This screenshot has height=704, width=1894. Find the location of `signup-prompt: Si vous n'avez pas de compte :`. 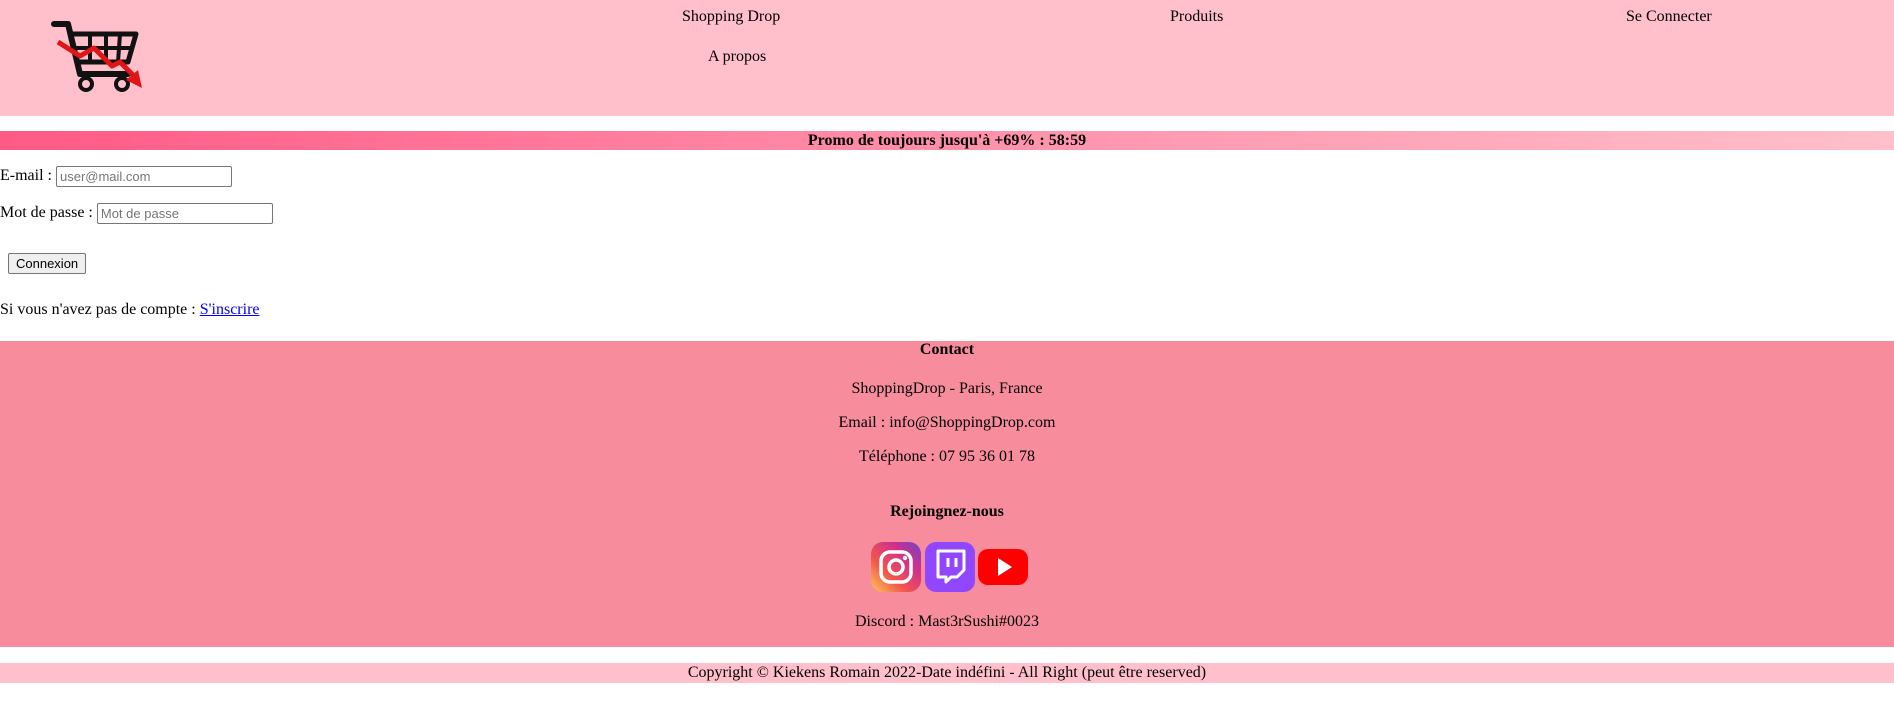

signup-prompt: Si vous n'avez pas de compte : is located at coordinates (100, 309).